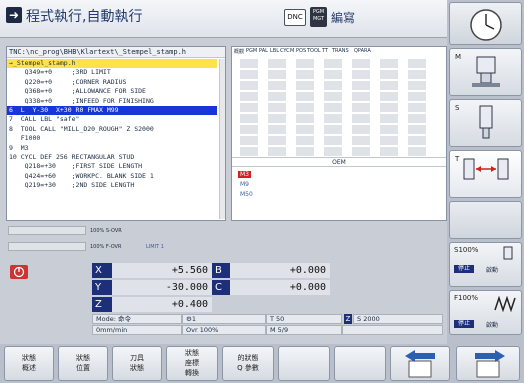 Image resolution: width=524 pixels, height=383 pixels. I want to click on next-softkey-row, so click(488, 363).